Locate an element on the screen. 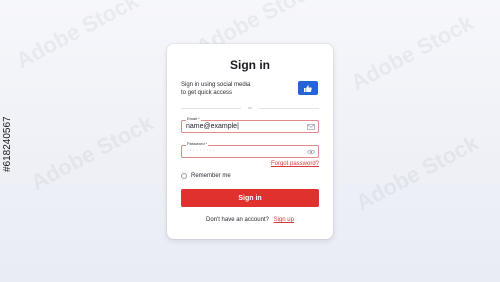  sign-up-link: Sign up is located at coordinates (284, 220).